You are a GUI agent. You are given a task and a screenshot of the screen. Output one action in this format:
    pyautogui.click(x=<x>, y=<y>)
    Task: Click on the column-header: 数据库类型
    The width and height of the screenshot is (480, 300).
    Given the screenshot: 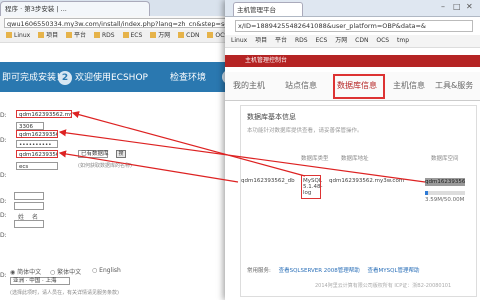 What is the action you would take?
    pyautogui.click(x=315, y=159)
    